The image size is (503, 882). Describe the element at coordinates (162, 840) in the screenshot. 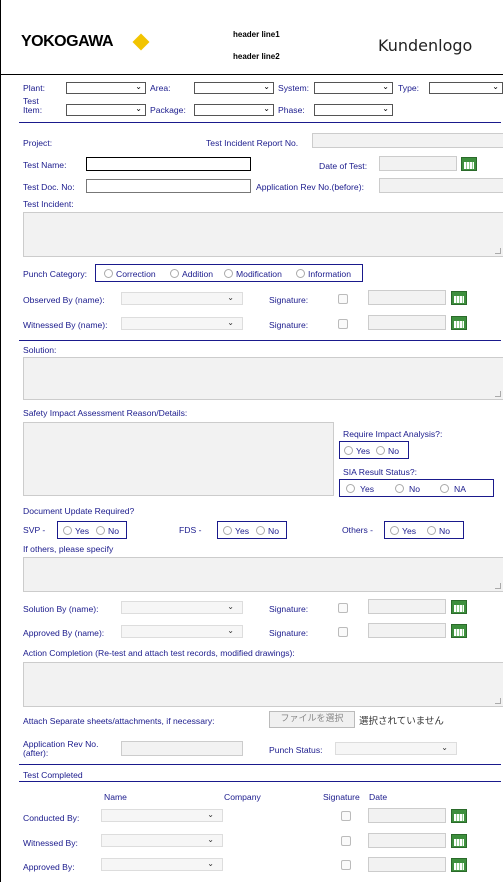

I see `tc-witnessed-by-select: ⌄` at that location.